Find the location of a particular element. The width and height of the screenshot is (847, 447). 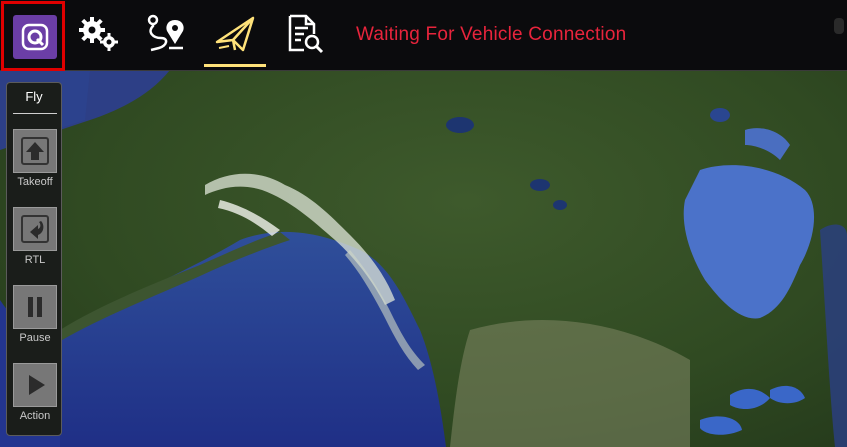

pause-icon is located at coordinates (35, 307).